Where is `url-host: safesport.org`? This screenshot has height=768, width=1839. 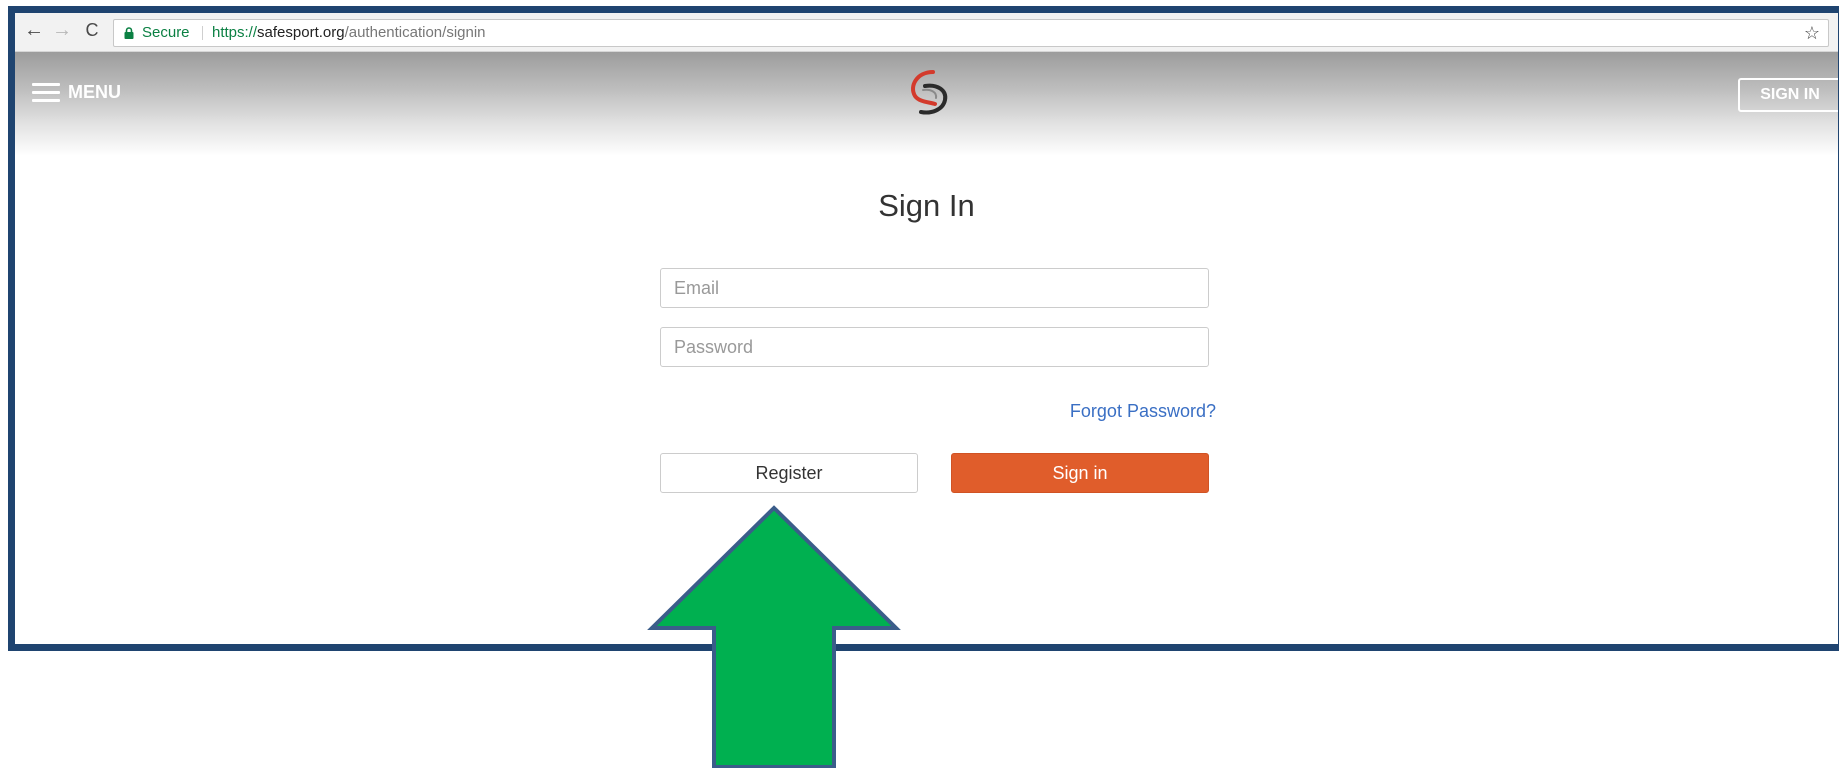 url-host: safesport.org is located at coordinates (301, 32).